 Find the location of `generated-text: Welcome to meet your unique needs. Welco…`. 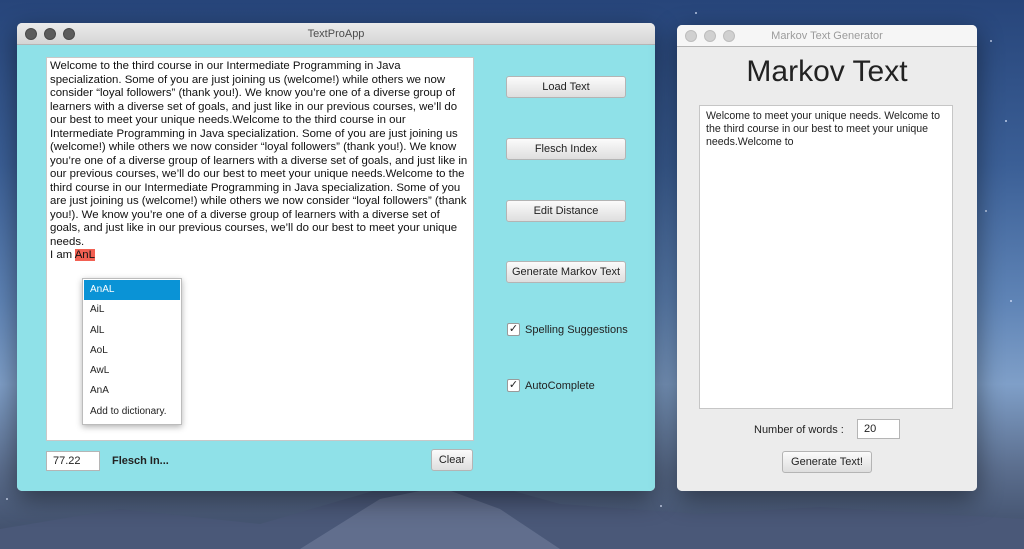

generated-text: Welcome to meet your unique needs. Welco… is located at coordinates (823, 129).